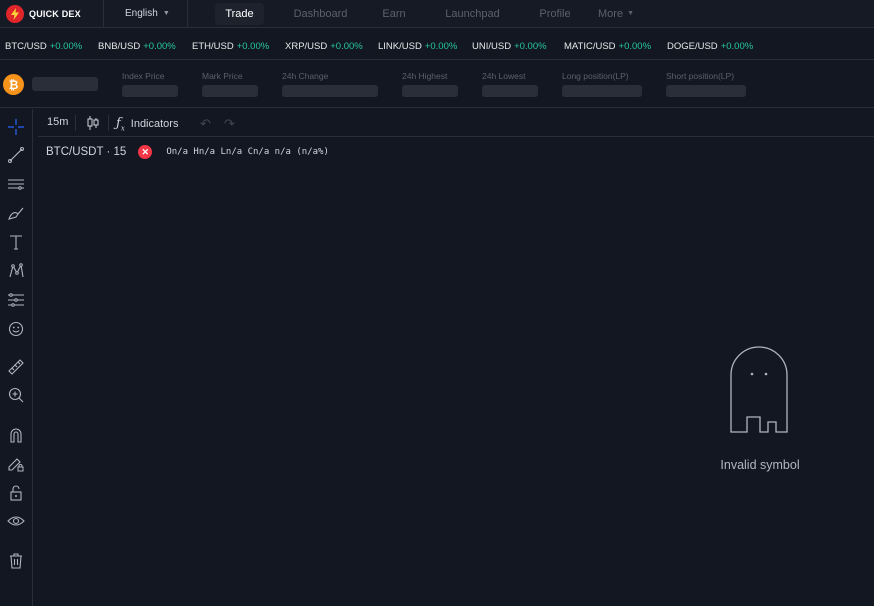 This screenshot has width=874, height=606. I want to click on ohlc-values: On/a Hn/a Ln/a Cn/a n/a (n/a%), so click(247, 152).